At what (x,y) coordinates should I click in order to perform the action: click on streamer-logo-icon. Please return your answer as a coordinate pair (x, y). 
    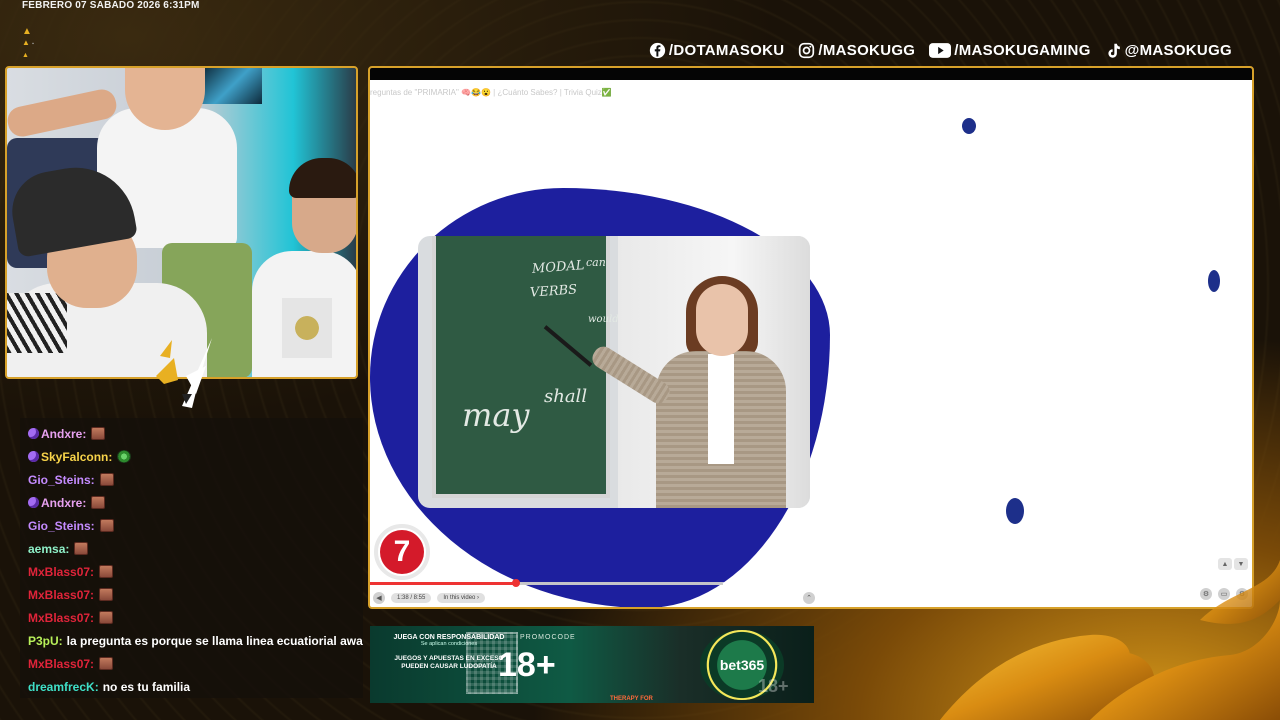
    Looking at the image, I should click on (184, 373).